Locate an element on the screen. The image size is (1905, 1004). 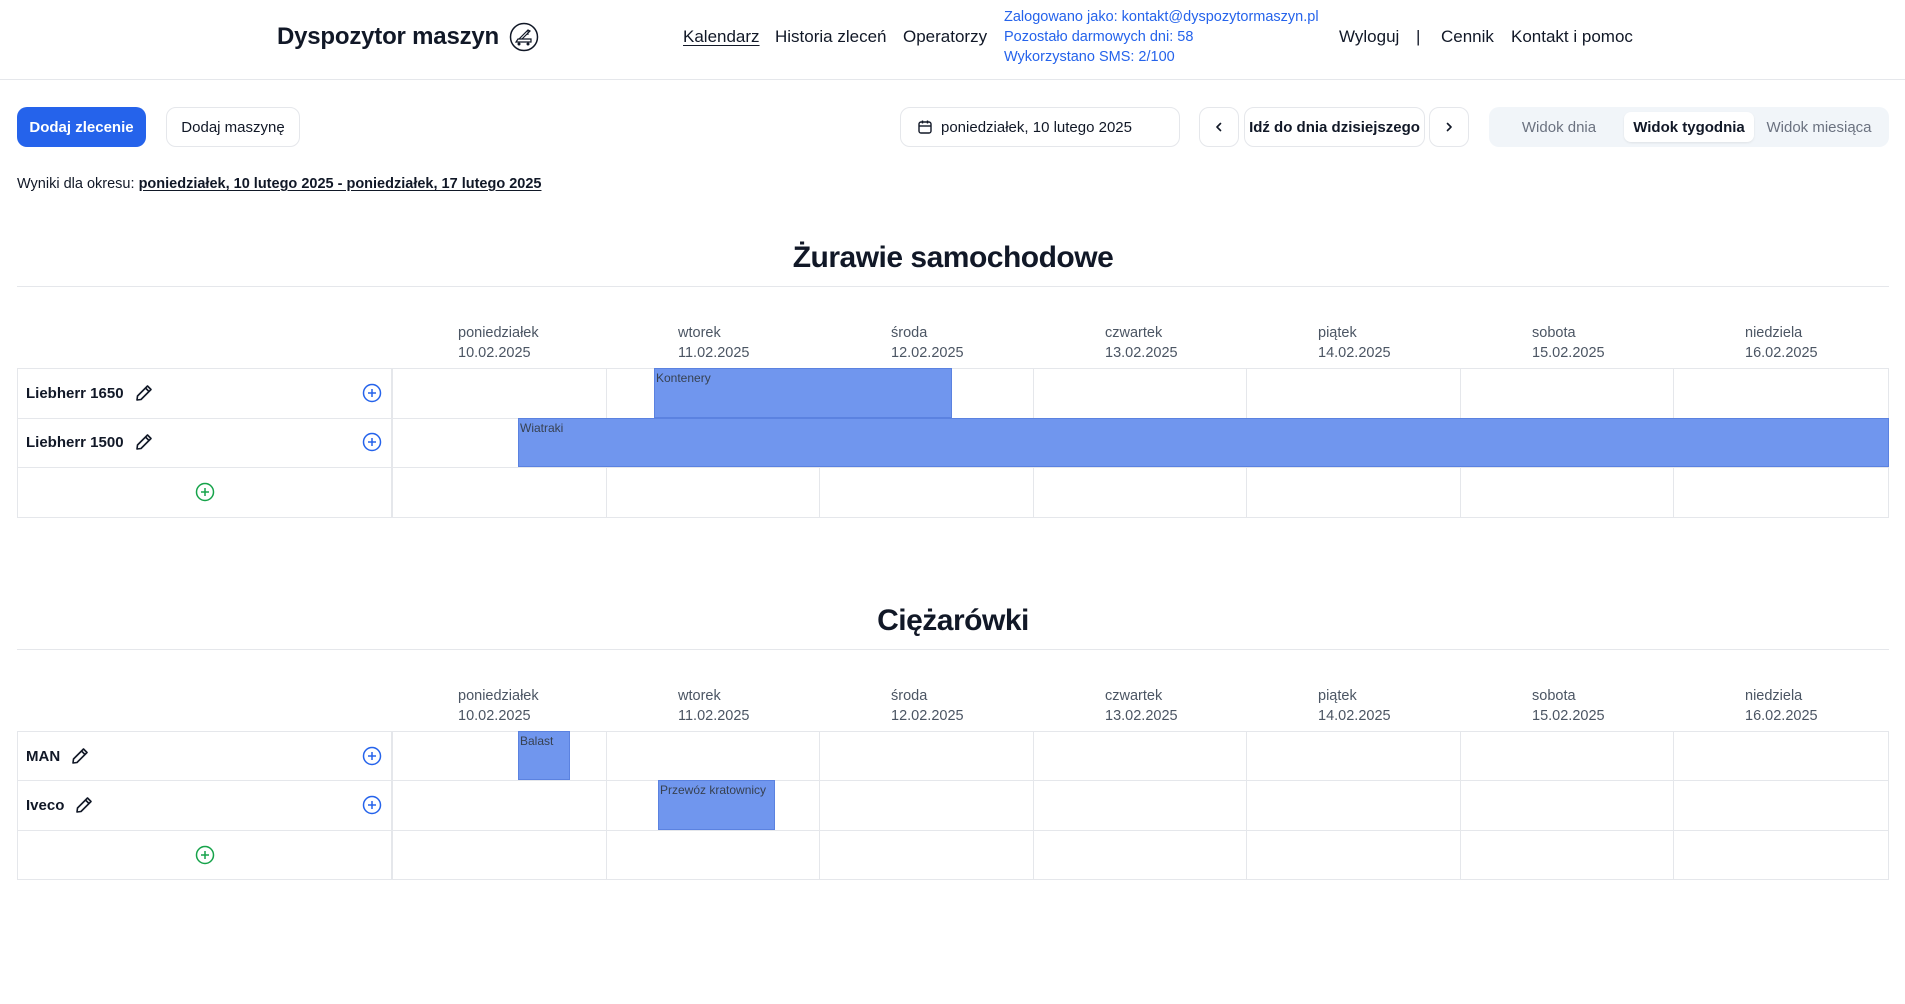
machine-name: MAN is located at coordinates (43, 756).